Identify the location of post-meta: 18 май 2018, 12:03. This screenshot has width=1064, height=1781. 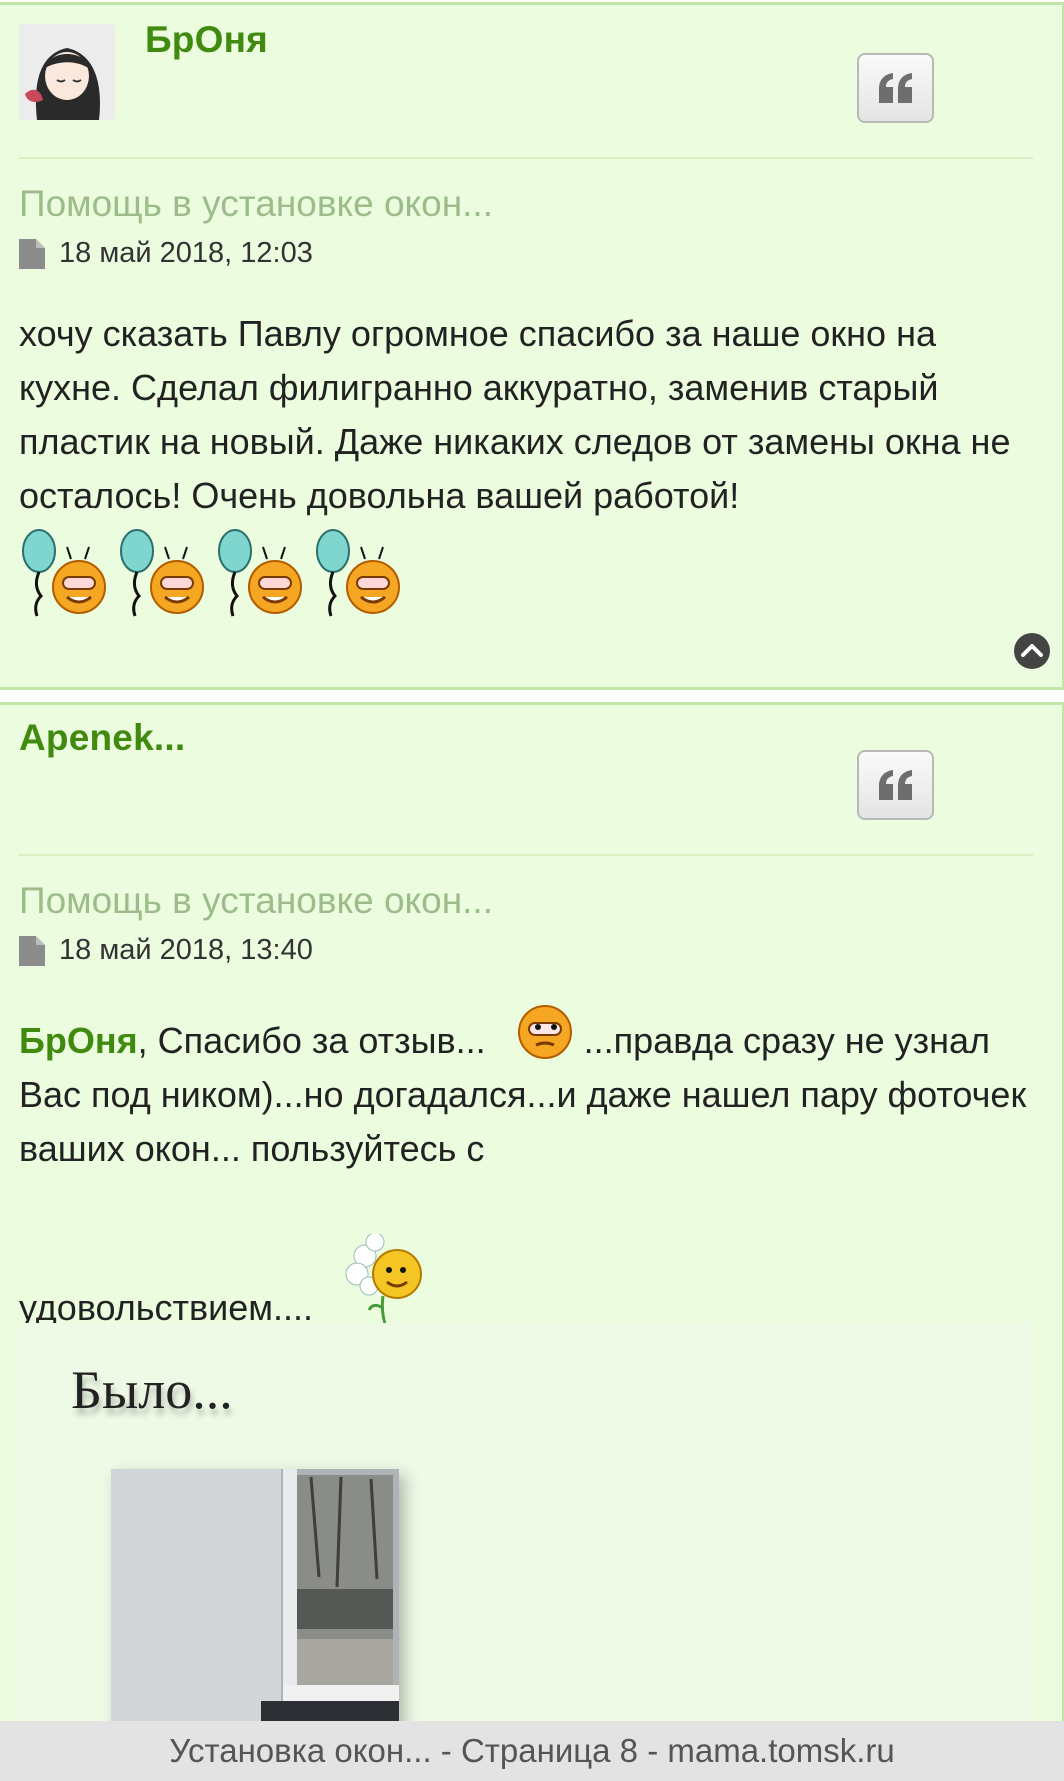
(166, 253).